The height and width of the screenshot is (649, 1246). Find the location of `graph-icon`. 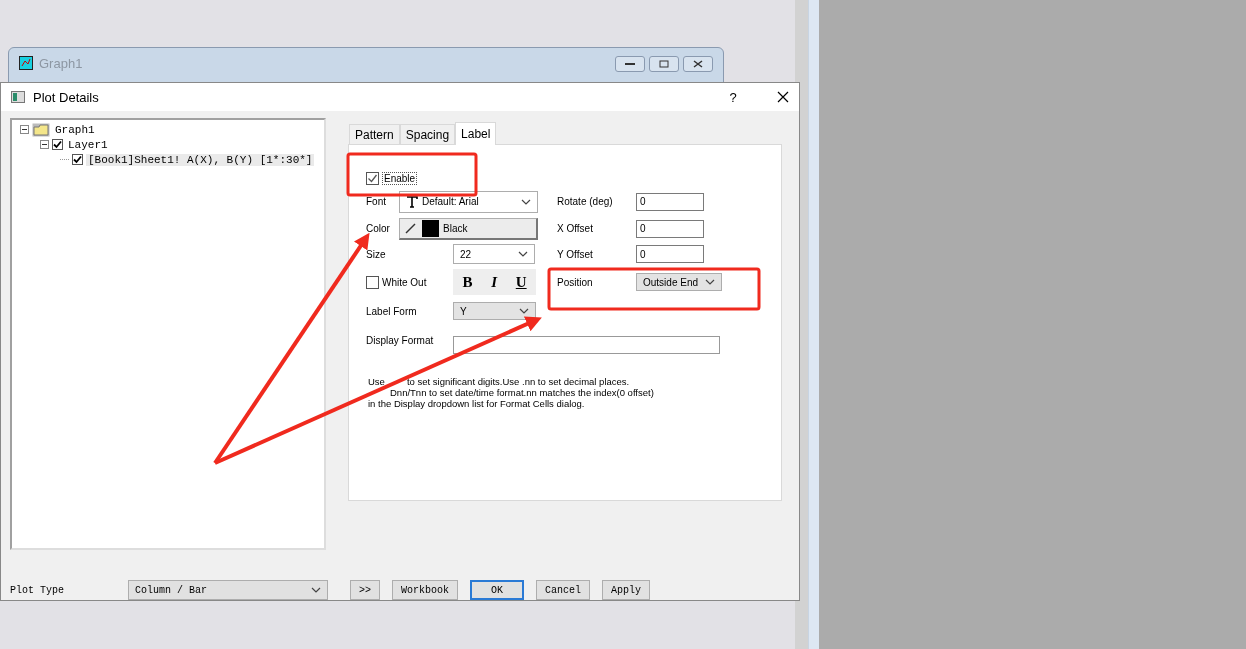

graph-icon is located at coordinates (26, 63).